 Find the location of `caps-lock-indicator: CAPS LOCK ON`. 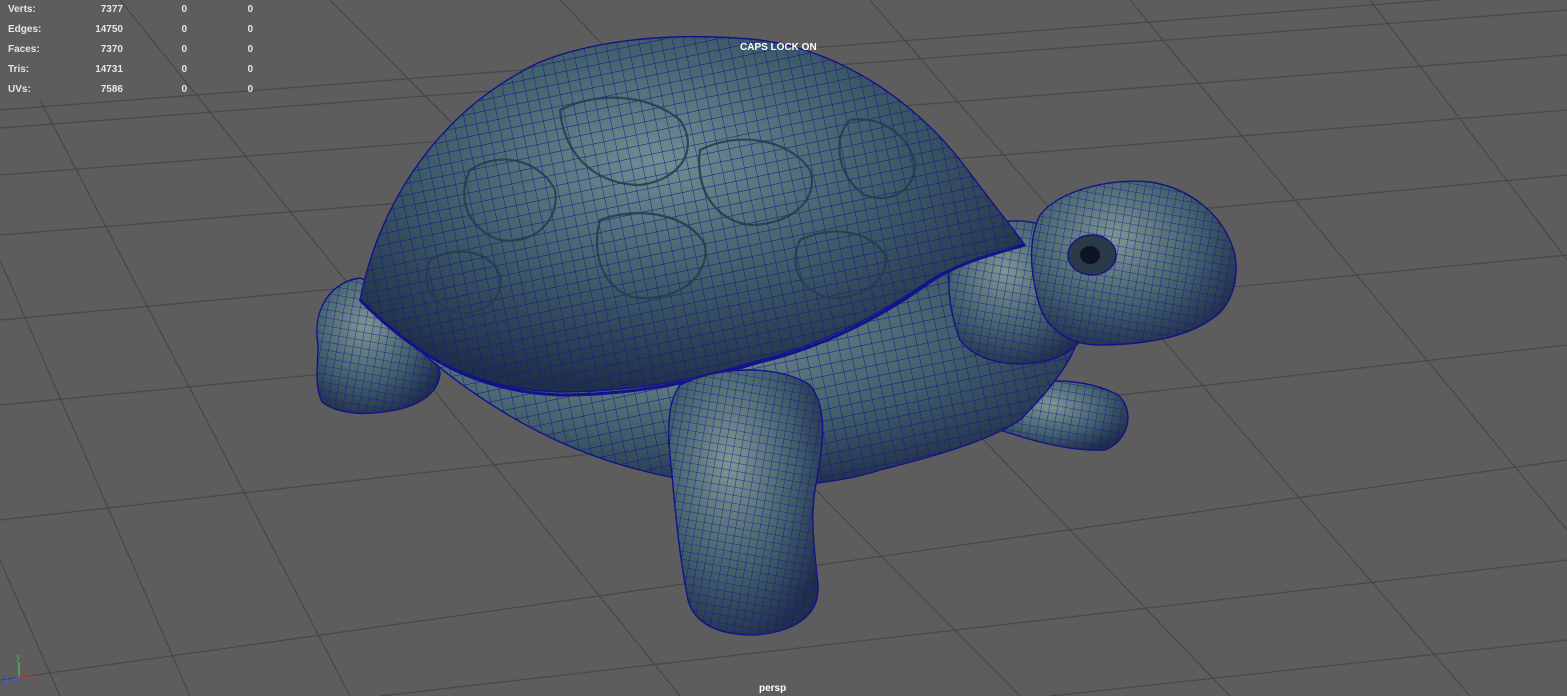

caps-lock-indicator: CAPS LOCK ON is located at coordinates (778, 47).